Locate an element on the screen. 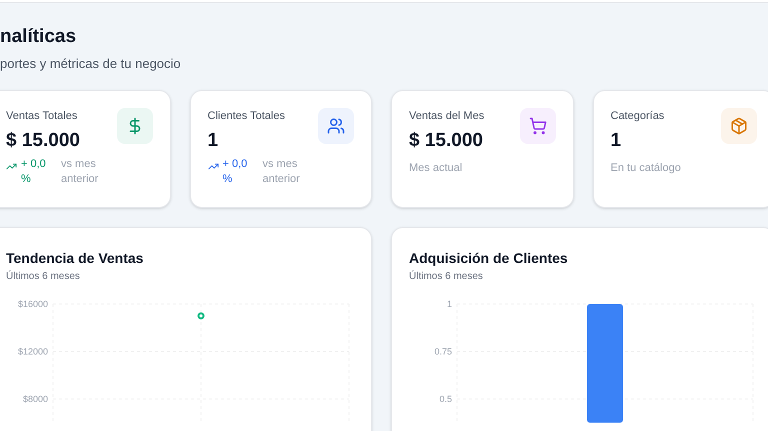  axis-tick-label: 0.75 is located at coordinates (443, 351).